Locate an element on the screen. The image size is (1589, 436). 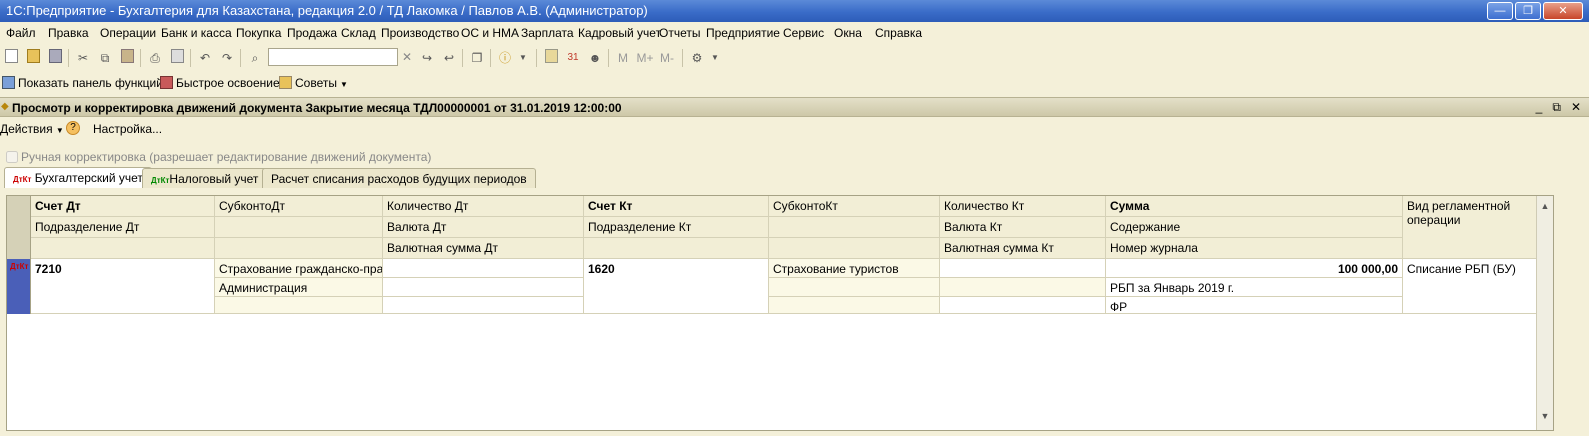
find-icon: ⌕ is located at coordinates (255, 58).